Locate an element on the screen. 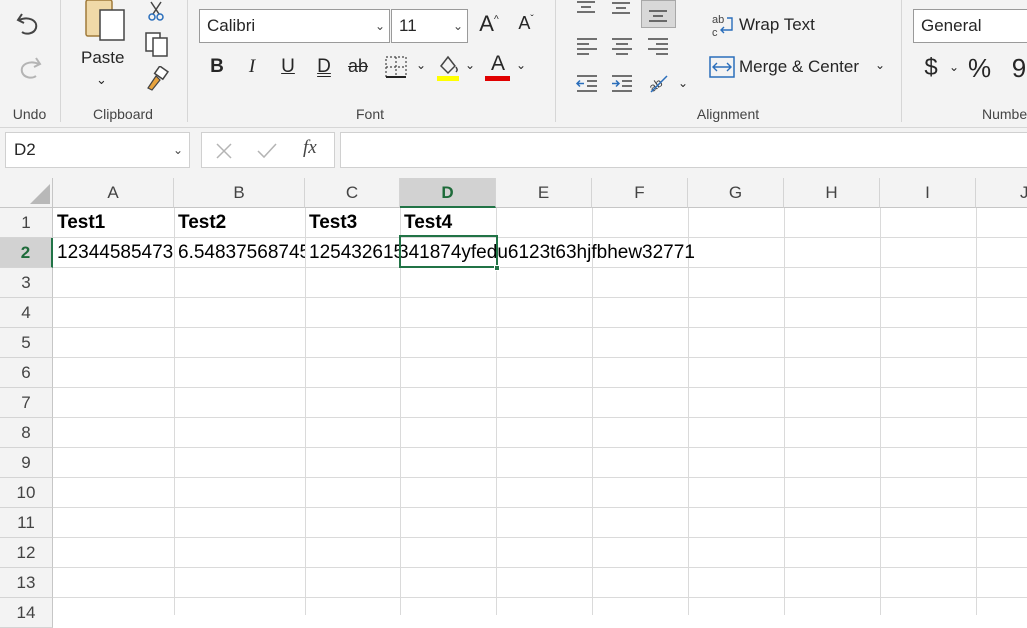 The height and width of the screenshot is (628, 1027). double-underline-icon: D is located at coordinates (324, 67).